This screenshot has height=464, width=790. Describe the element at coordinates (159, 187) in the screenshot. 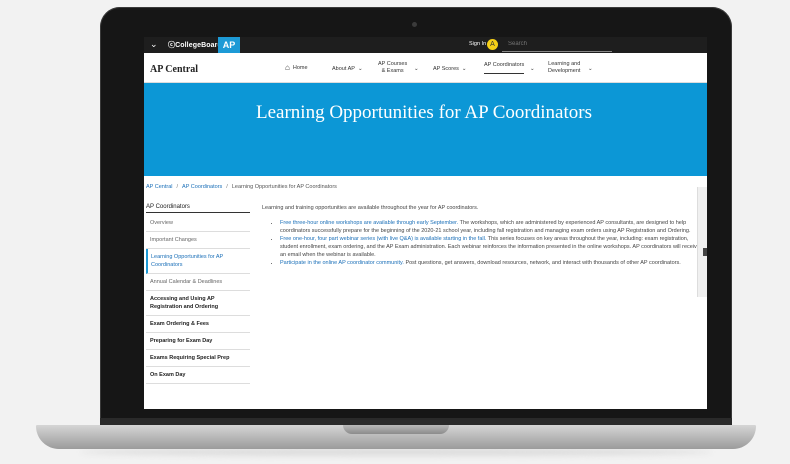

I see `breadcrumb-ap-central: AP Central` at that location.